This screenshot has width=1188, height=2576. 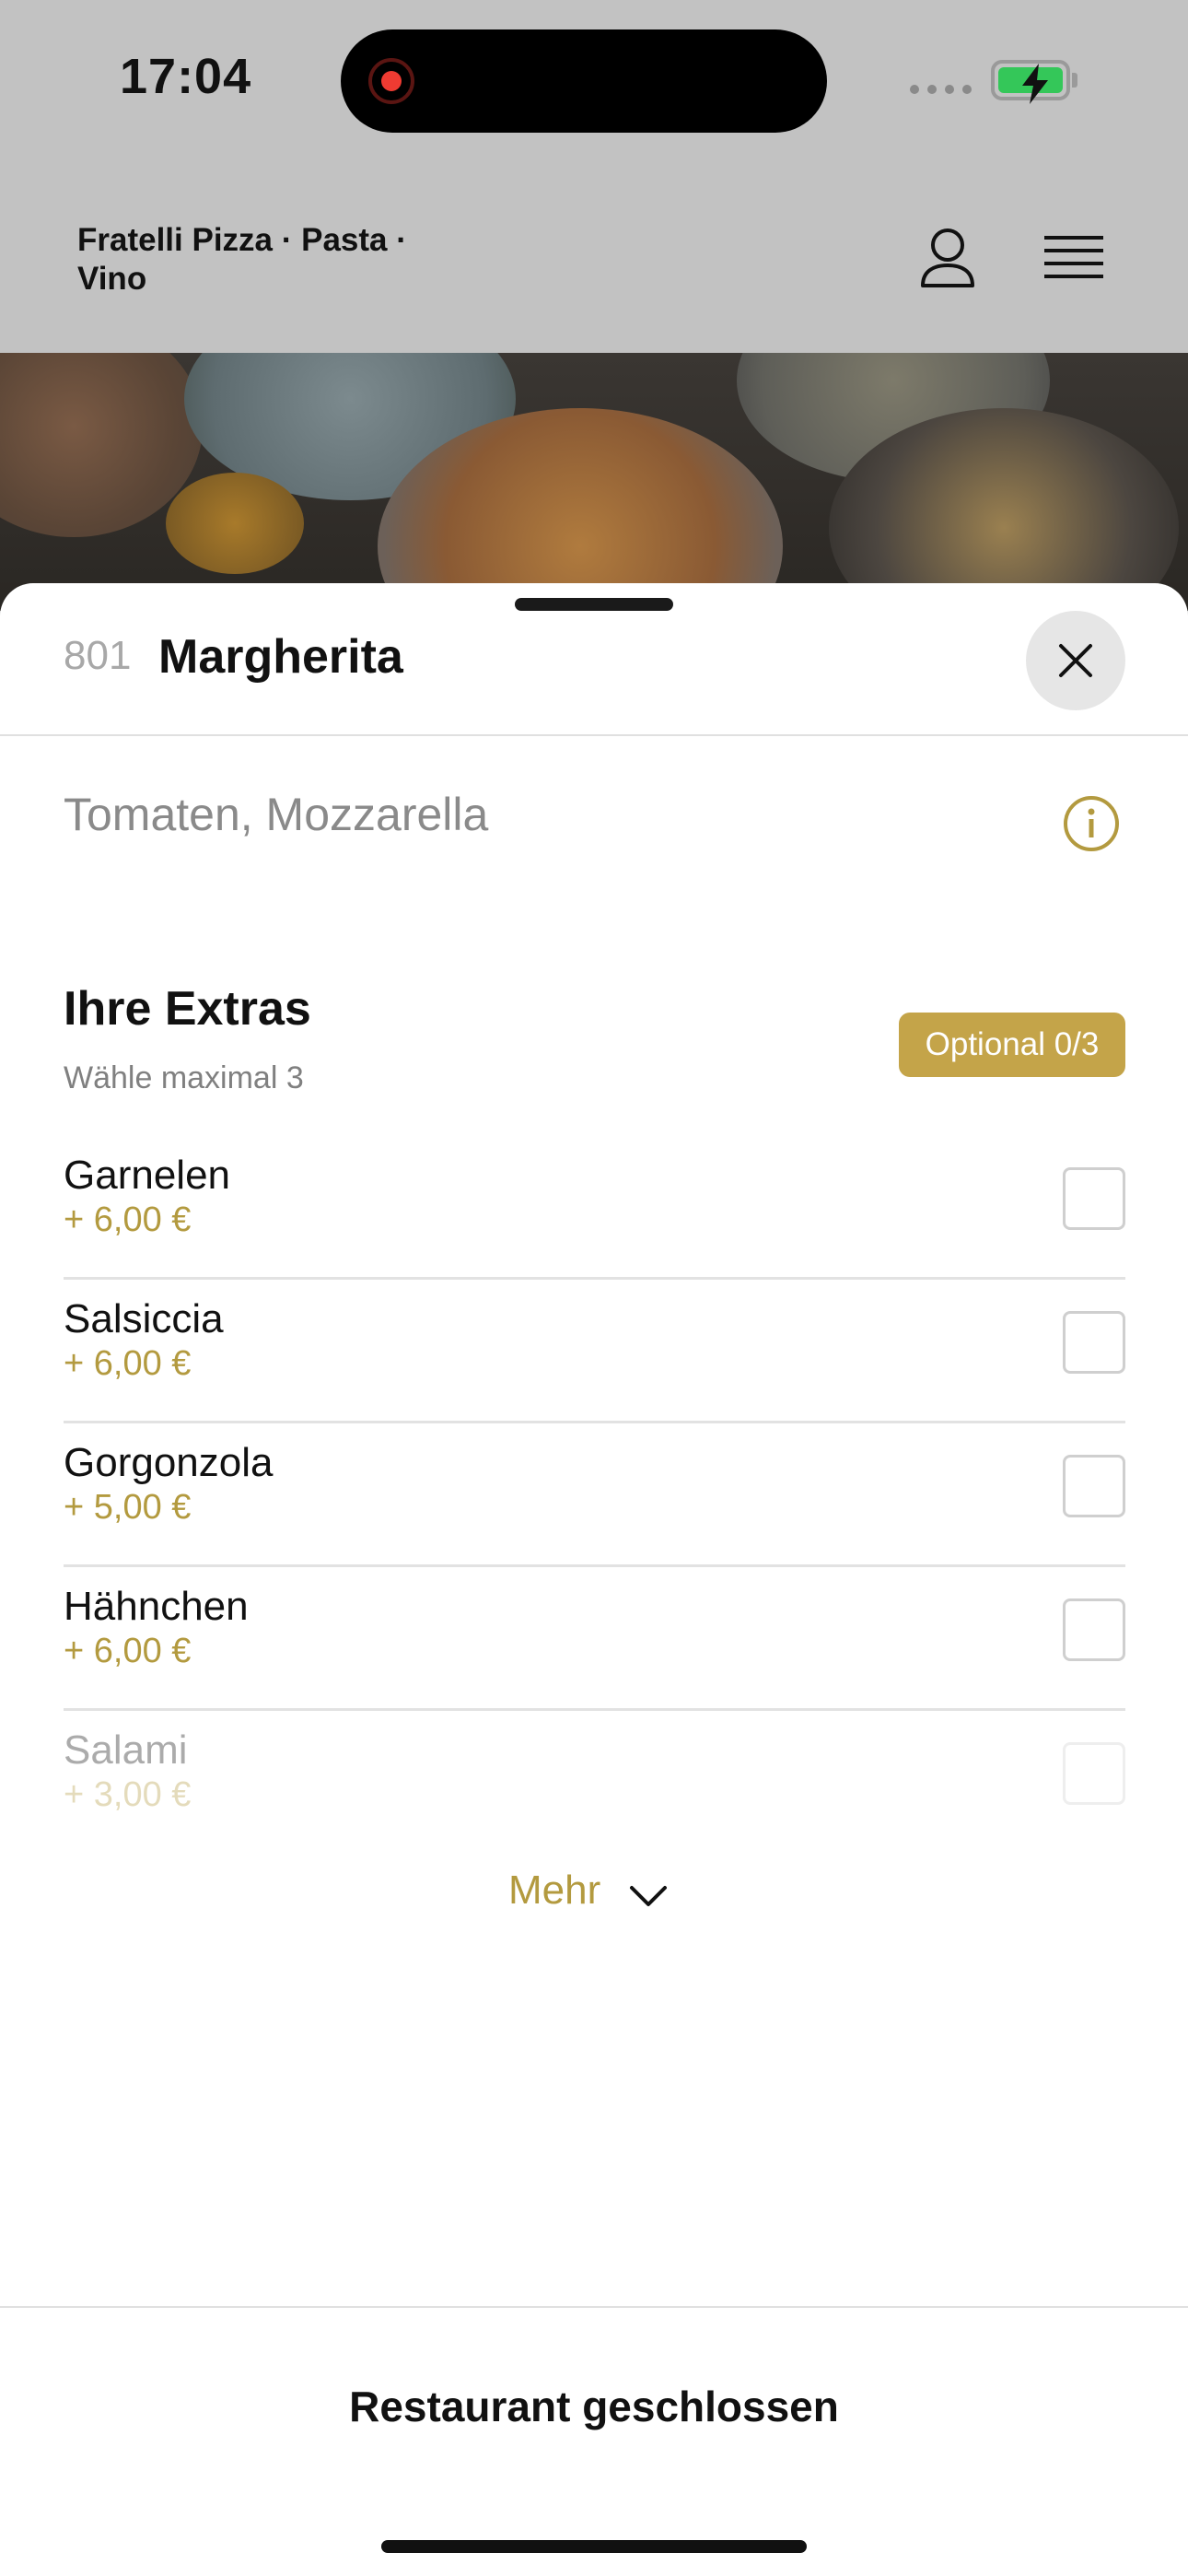 What do you see at coordinates (184, 1077) in the screenshot?
I see `extras-subtitle: Wähle maximal 3` at bounding box center [184, 1077].